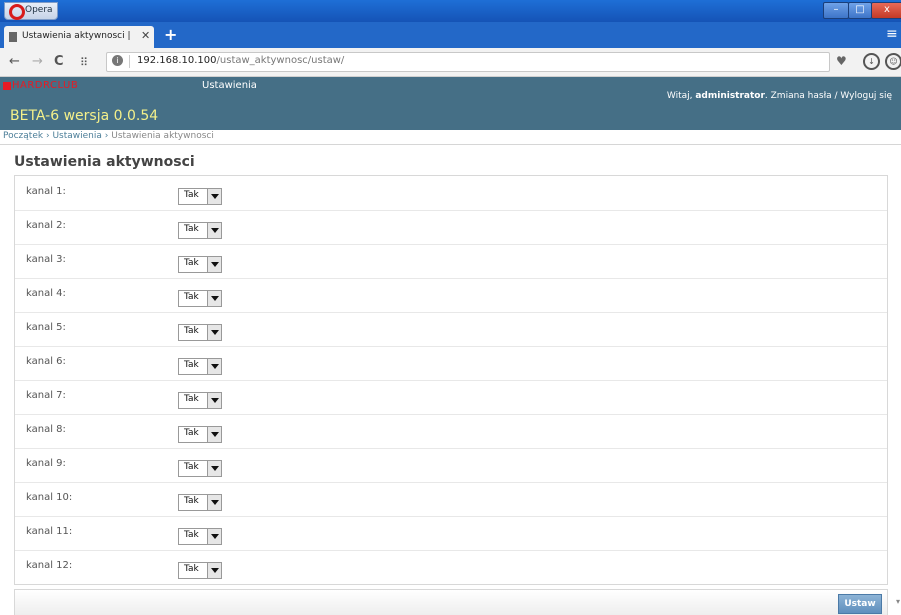 The height and width of the screenshot is (615, 901). Describe the element at coordinates (451, 567) in the screenshot. I see `form-row: kanal 12: Tak` at that location.